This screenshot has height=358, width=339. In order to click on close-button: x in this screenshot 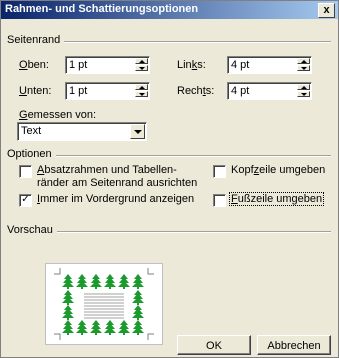, I will do `click(326, 10)`.